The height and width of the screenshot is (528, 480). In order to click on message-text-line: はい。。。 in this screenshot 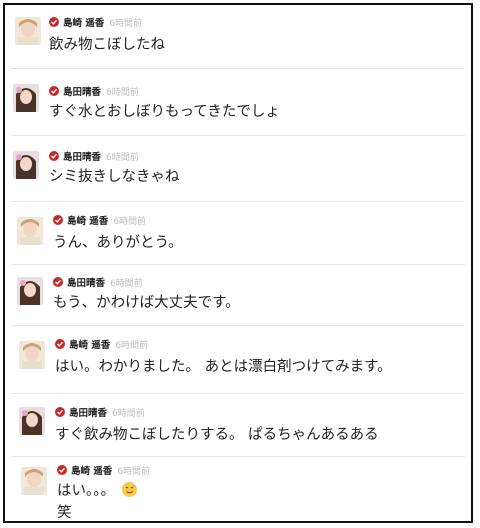, I will do `click(86, 491)`.